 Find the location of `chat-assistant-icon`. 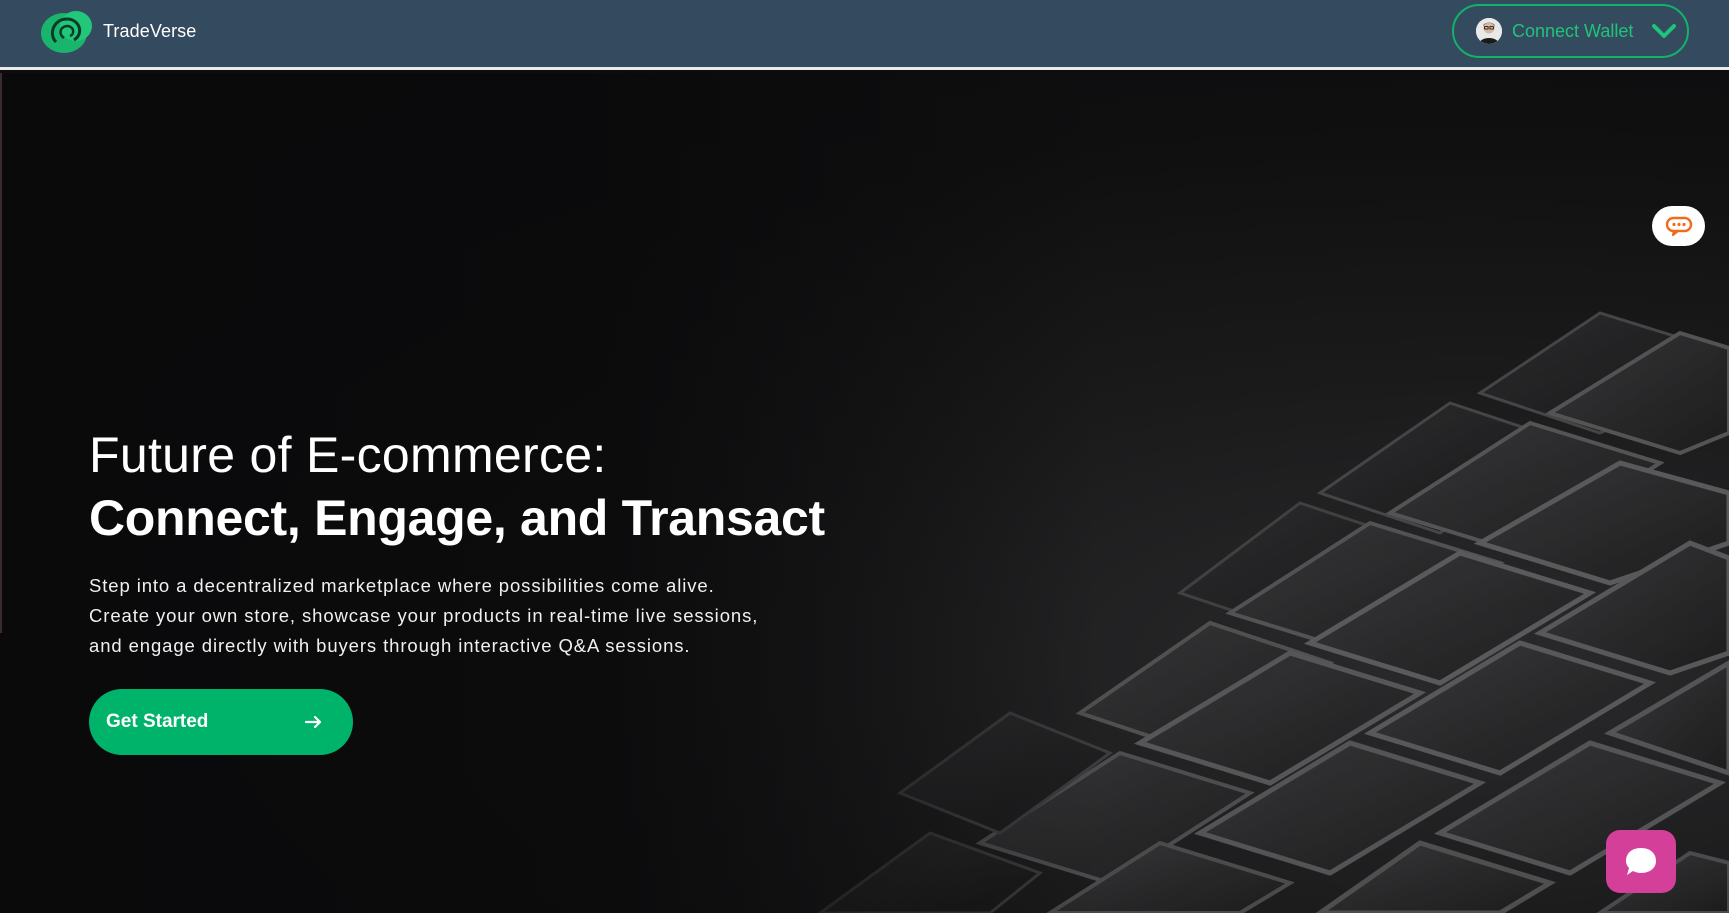

chat-assistant-icon is located at coordinates (1678, 226).